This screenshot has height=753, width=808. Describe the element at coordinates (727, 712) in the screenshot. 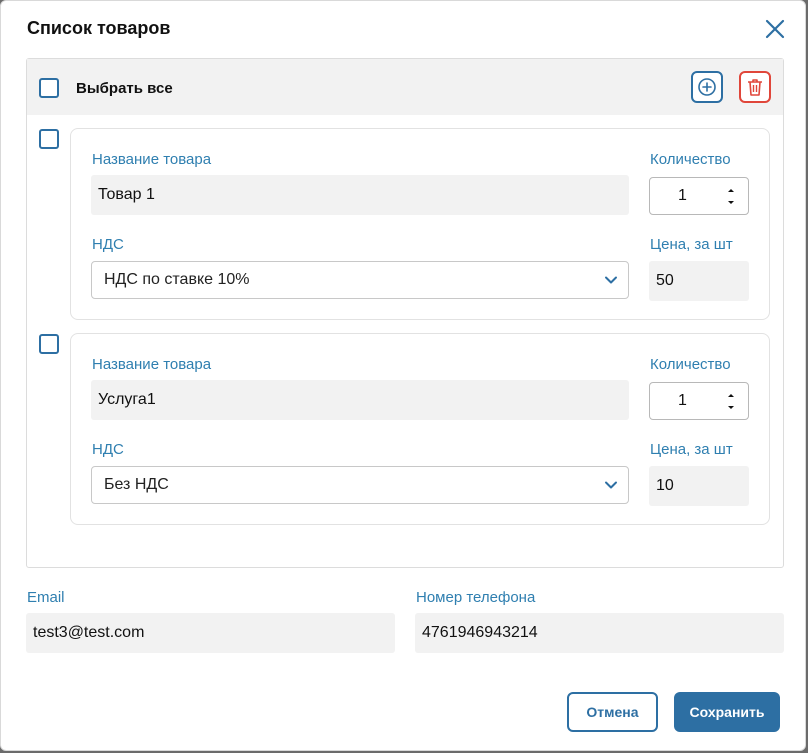

I see `save-button: Сохранить` at that location.